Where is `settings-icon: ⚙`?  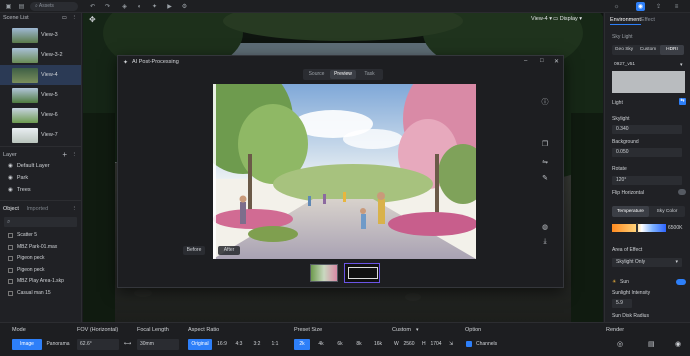
settings-icon: ⚙ is located at coordinates (184, 6).